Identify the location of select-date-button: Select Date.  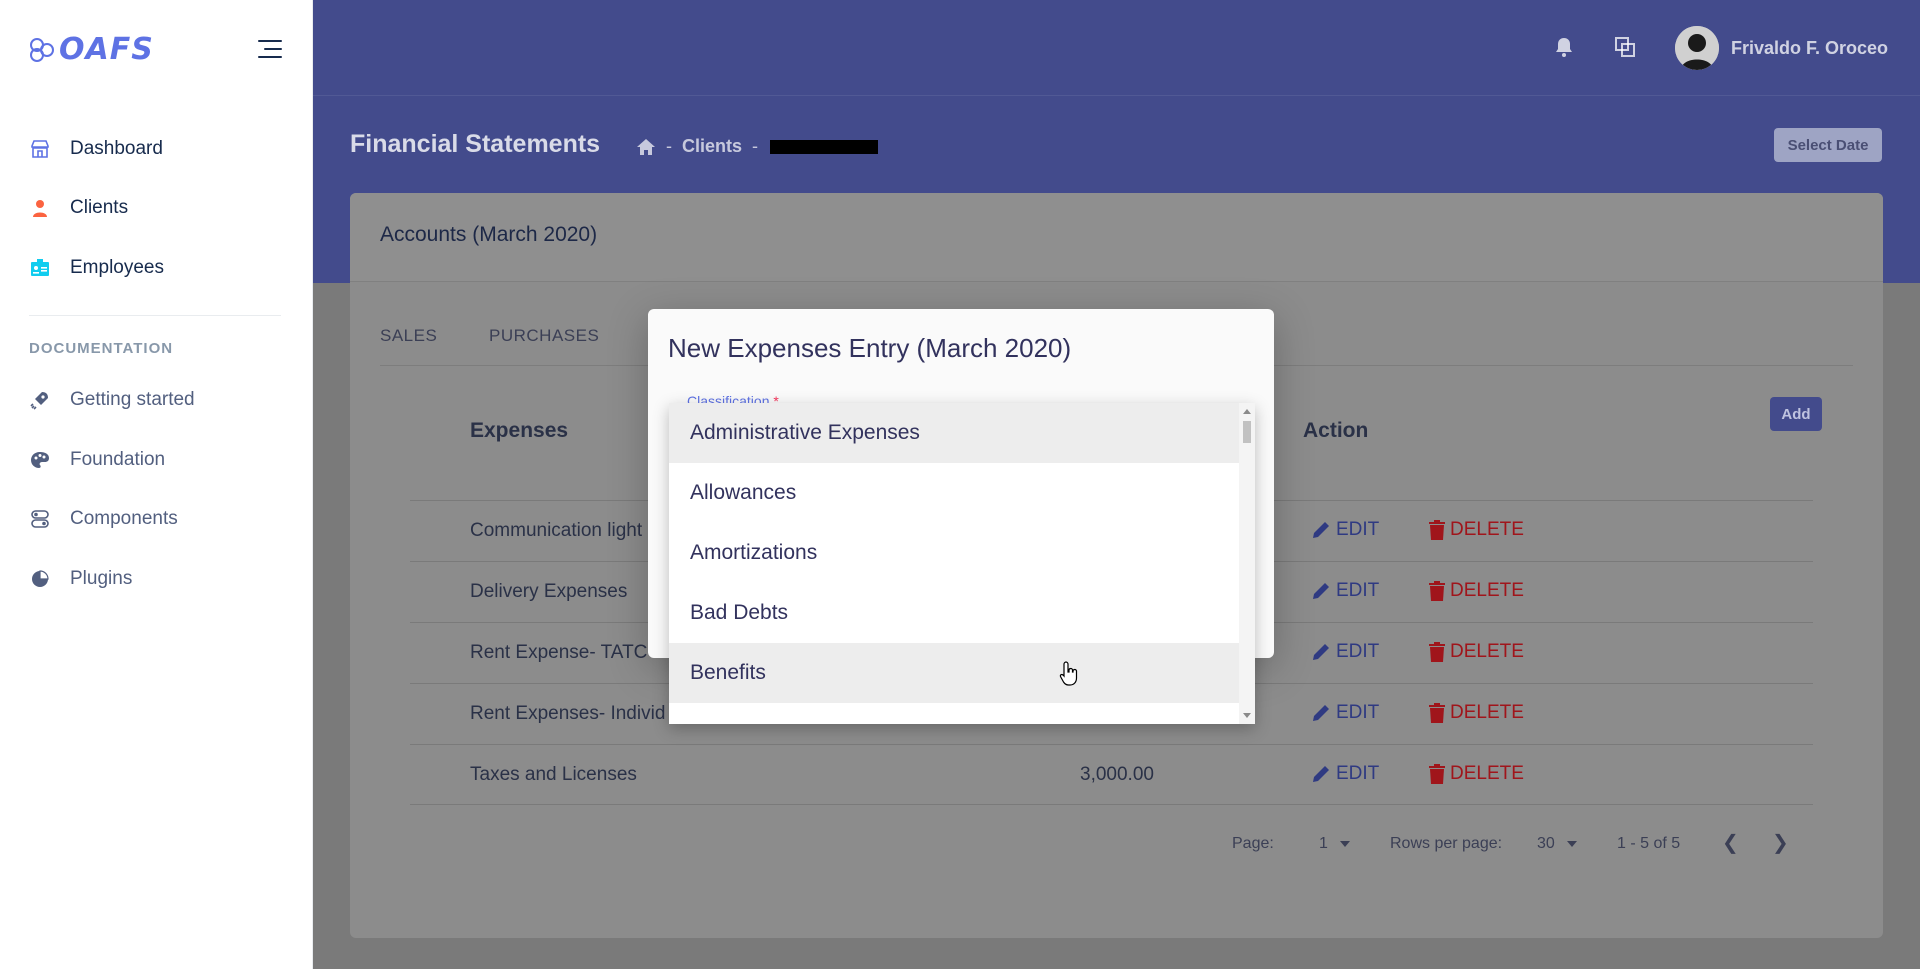
(1828, 145).